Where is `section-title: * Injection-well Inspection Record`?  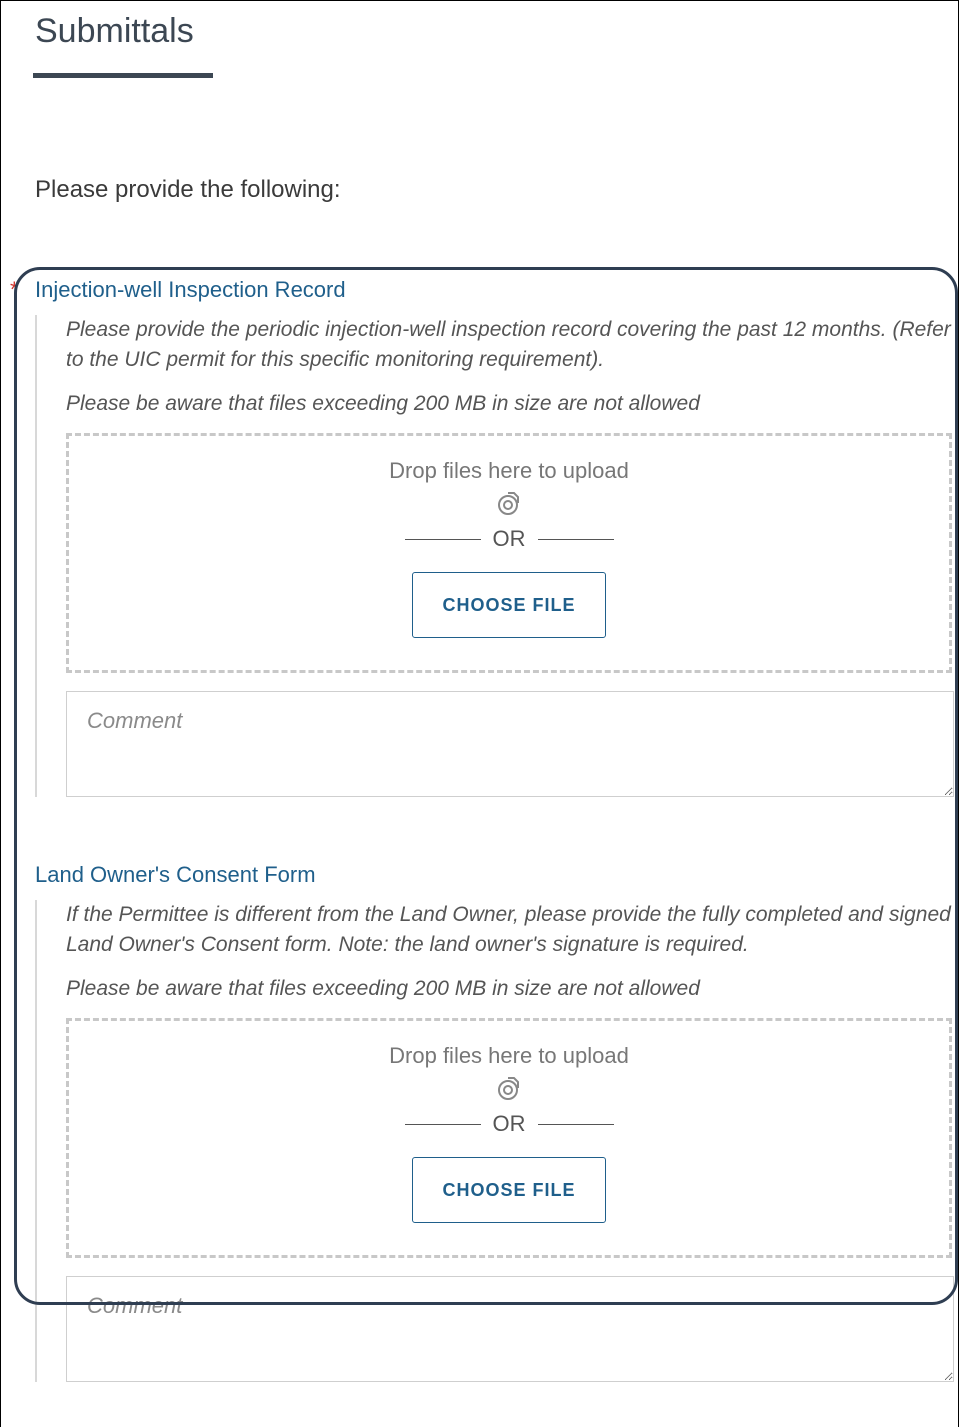
section-title: * Injection-well Inspection Record is located at coordinates (482, 290).